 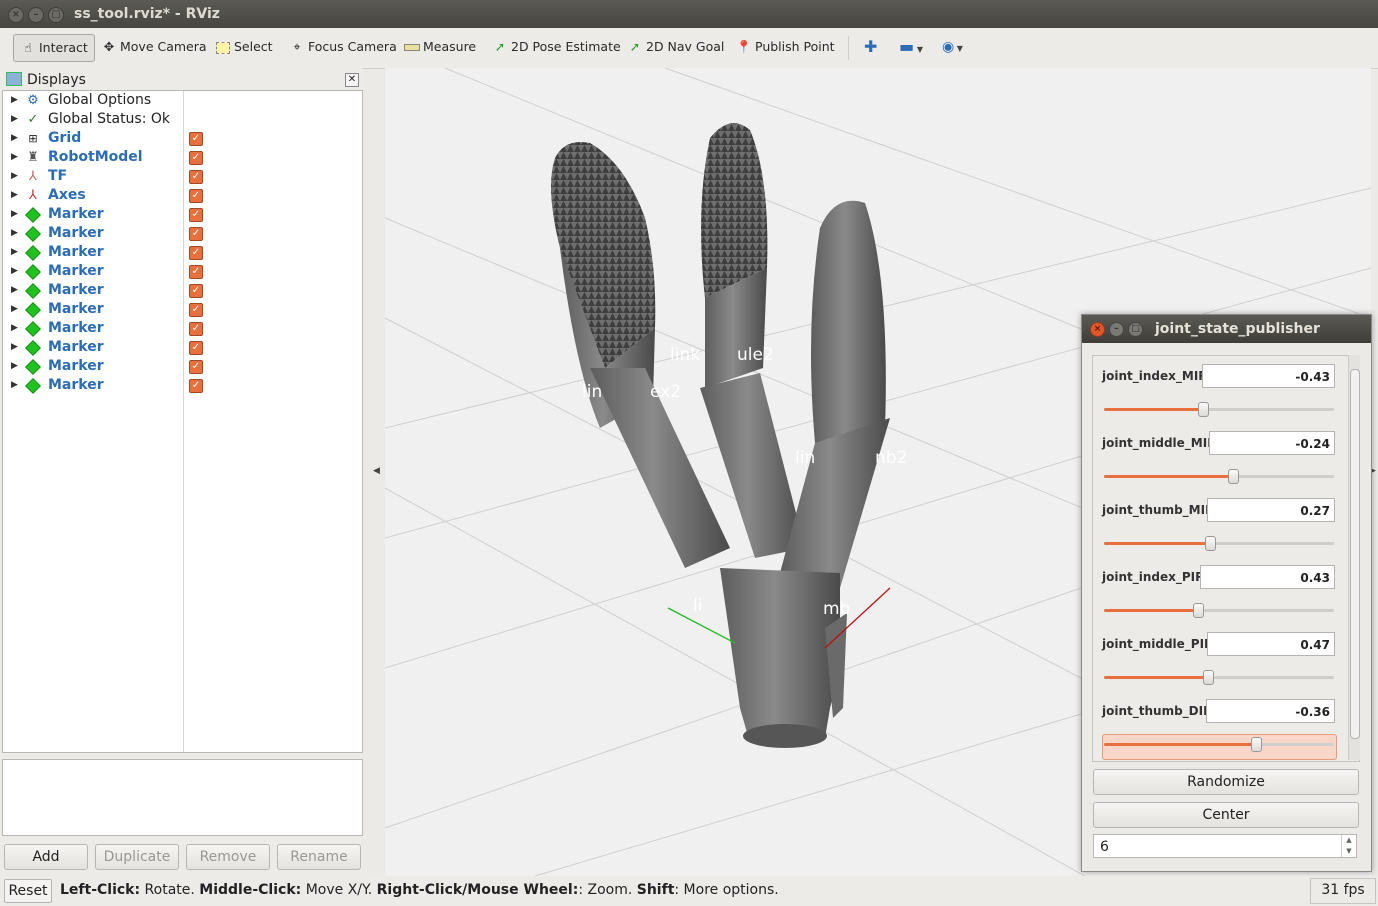 What do you see at coordinates (28, 891) in the screenshot?
I see `reset-button: Reset` at bounding box center [28, 891].